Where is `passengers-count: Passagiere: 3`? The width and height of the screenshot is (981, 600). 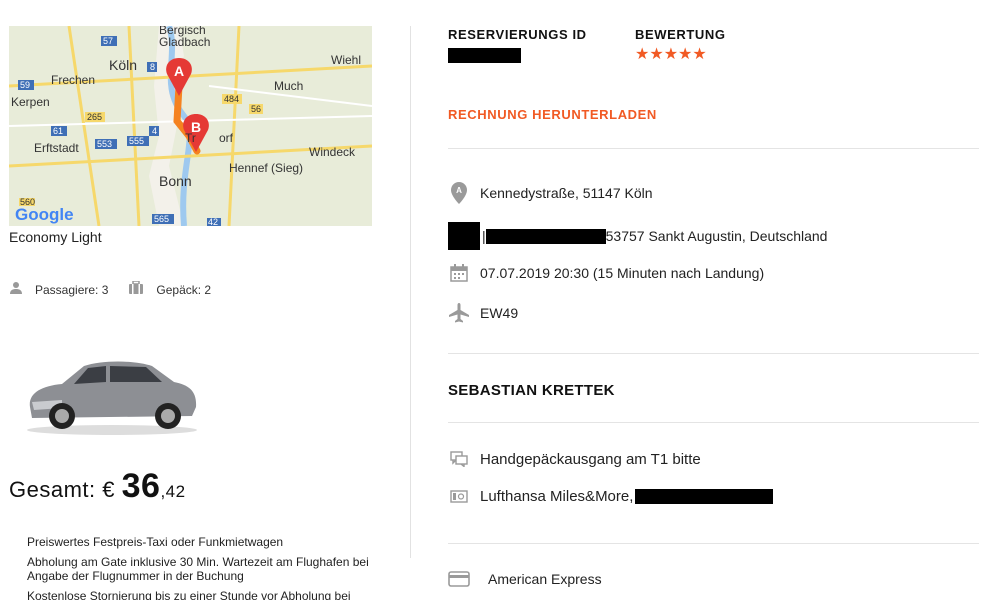 passengers-count: Passagiere: 3 is located at coordinates (72, 289).